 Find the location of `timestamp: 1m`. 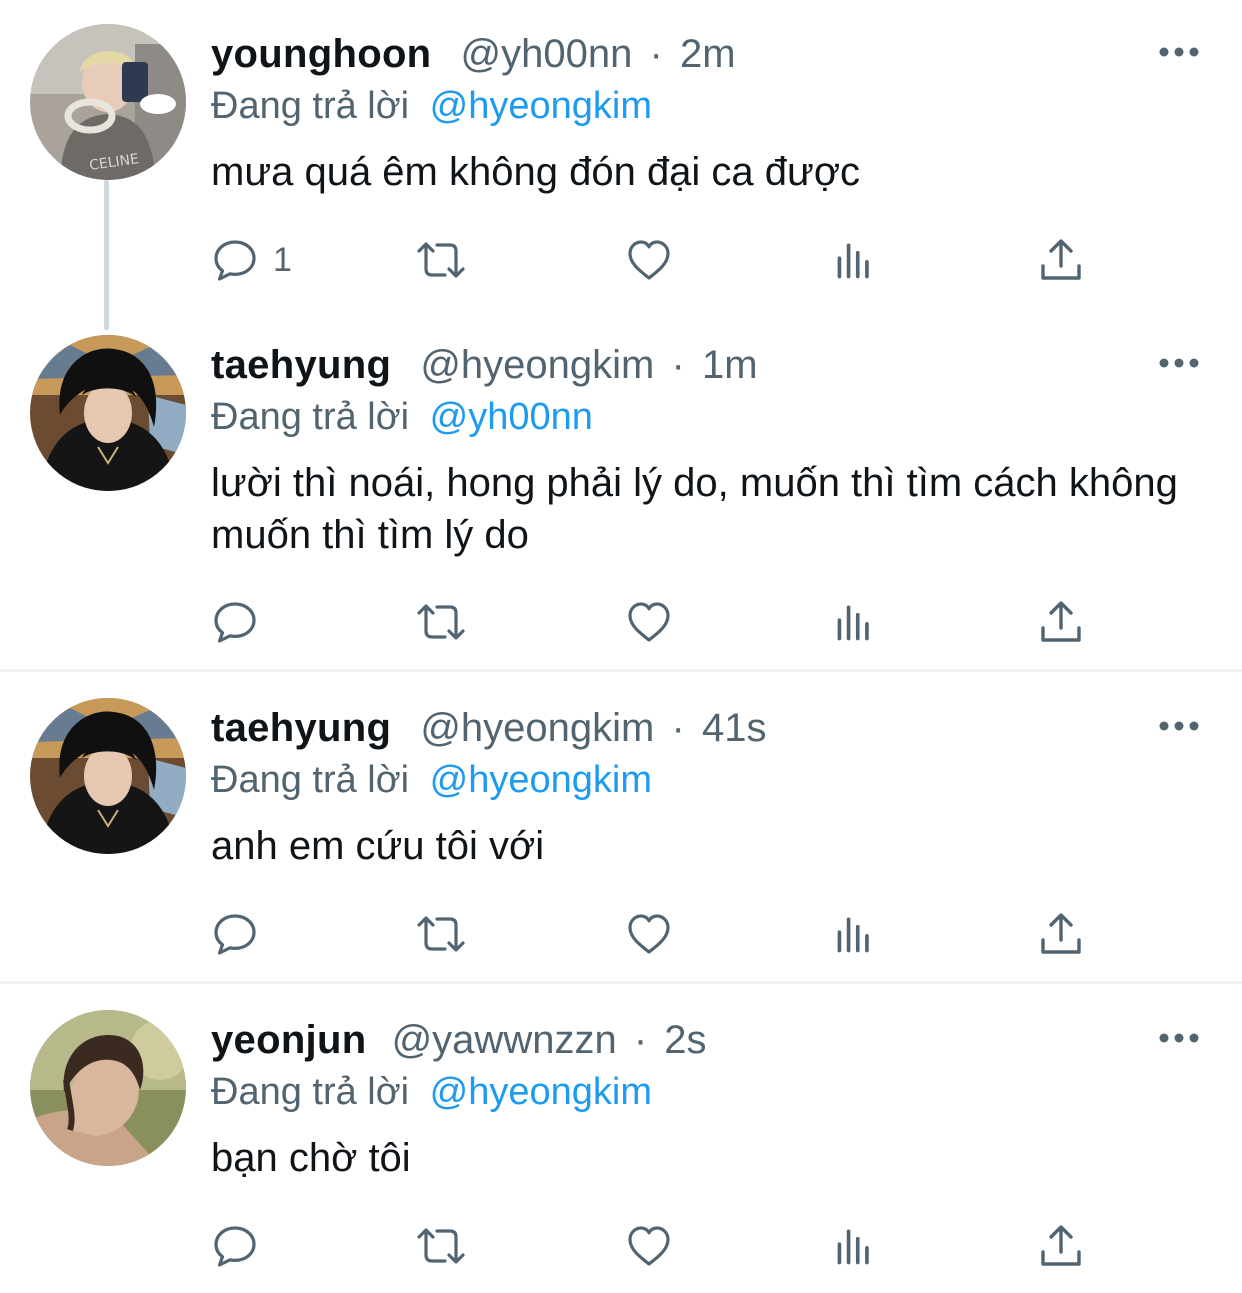

timestamp: 1m is located at coordinates (730, 365).